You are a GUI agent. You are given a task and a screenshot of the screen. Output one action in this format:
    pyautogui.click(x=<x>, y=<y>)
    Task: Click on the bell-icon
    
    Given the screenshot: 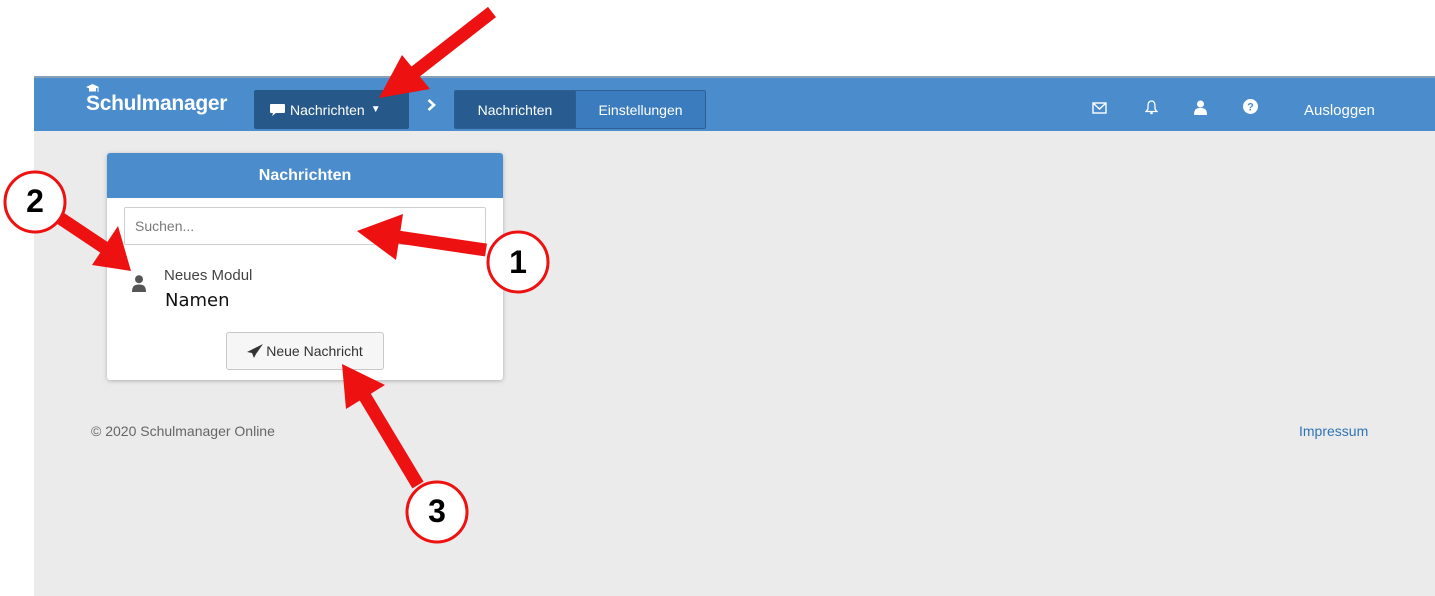 What is the action you would take?
    pyautogui.click(x=1151, y=107)
    